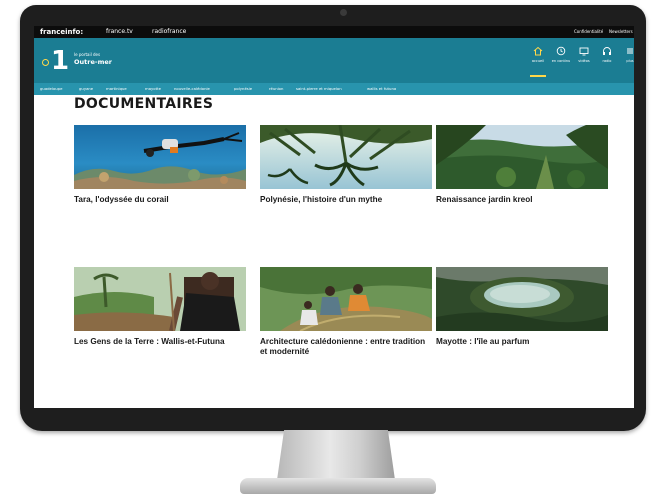 The image size is (653, 500). I want to click on nav-radio: radio, so click(607, 60).